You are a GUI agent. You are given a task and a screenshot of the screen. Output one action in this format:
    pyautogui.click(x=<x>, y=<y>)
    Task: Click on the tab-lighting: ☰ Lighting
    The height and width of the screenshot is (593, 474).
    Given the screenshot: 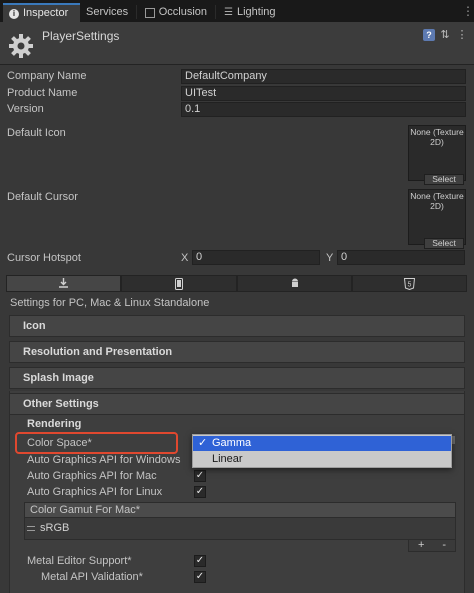 What is the action you would take?
    pyautogui.click(x=253, y=12)
    